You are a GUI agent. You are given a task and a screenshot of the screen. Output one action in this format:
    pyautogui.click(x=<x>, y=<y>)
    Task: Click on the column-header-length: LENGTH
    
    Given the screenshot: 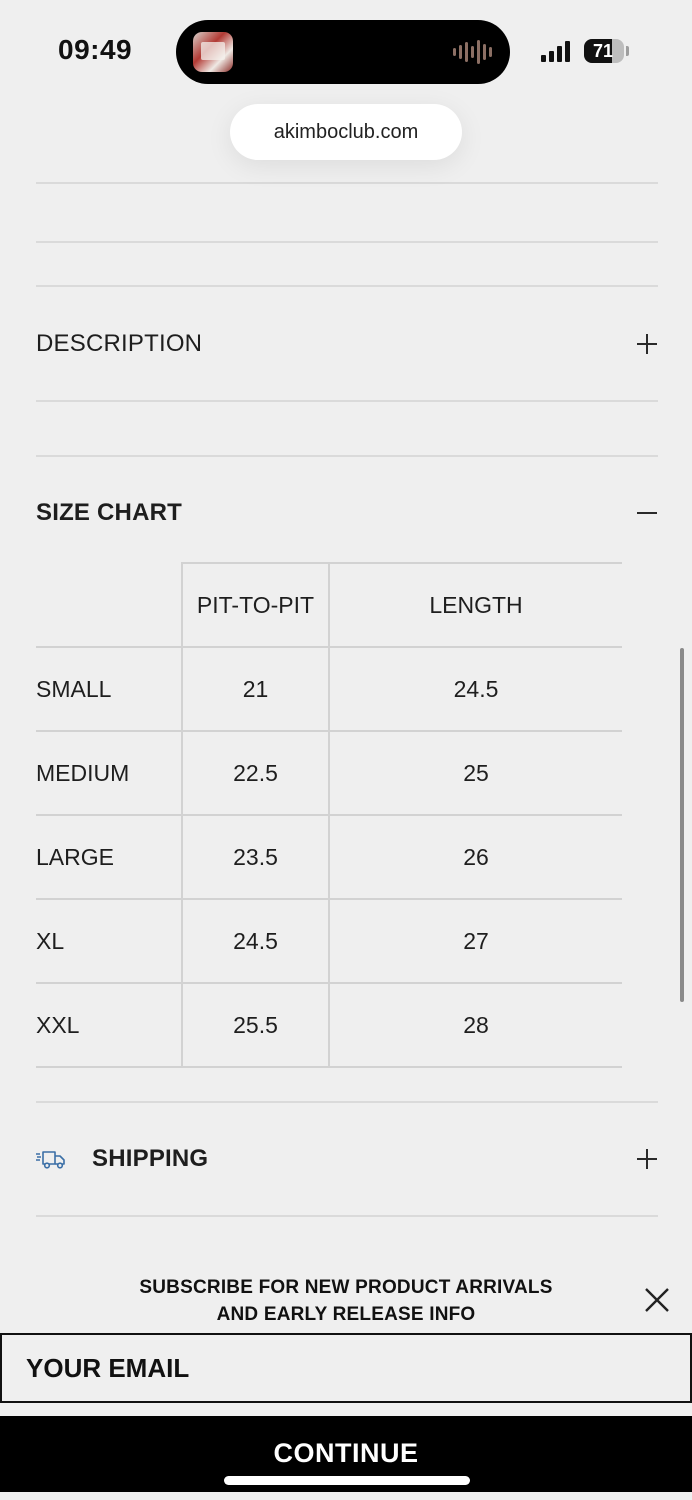 What is the action you would take?
    pyautogui.click(x=475, y=605)
    